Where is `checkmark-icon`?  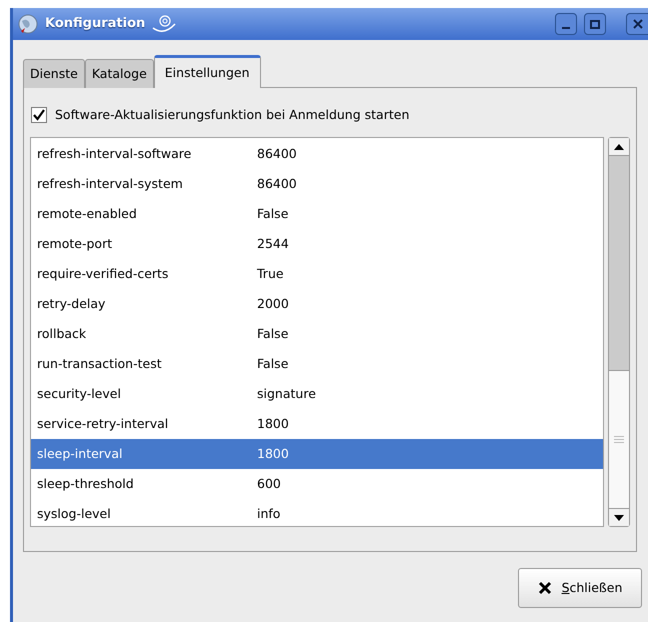 checkmark-icon is located at coordinates (39, 115).